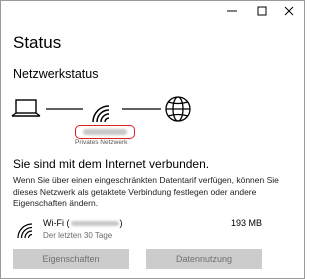 This screenshot has width=320, height=279. I want to click on data-usage-amount: 193 MB, so click(246, 223).